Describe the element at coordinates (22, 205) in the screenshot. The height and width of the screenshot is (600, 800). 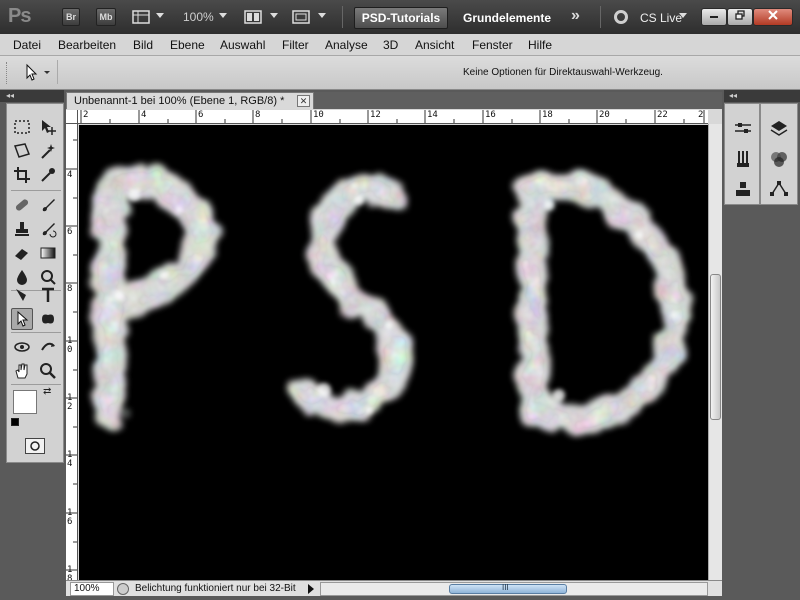
I see `spot-healing-brush-icon` at that location.